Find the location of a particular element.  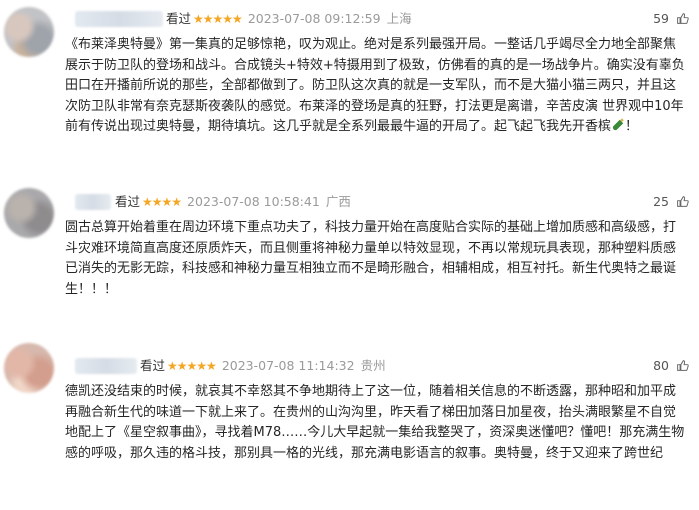

vote-count: 59 is located at coordinates (661, 18).